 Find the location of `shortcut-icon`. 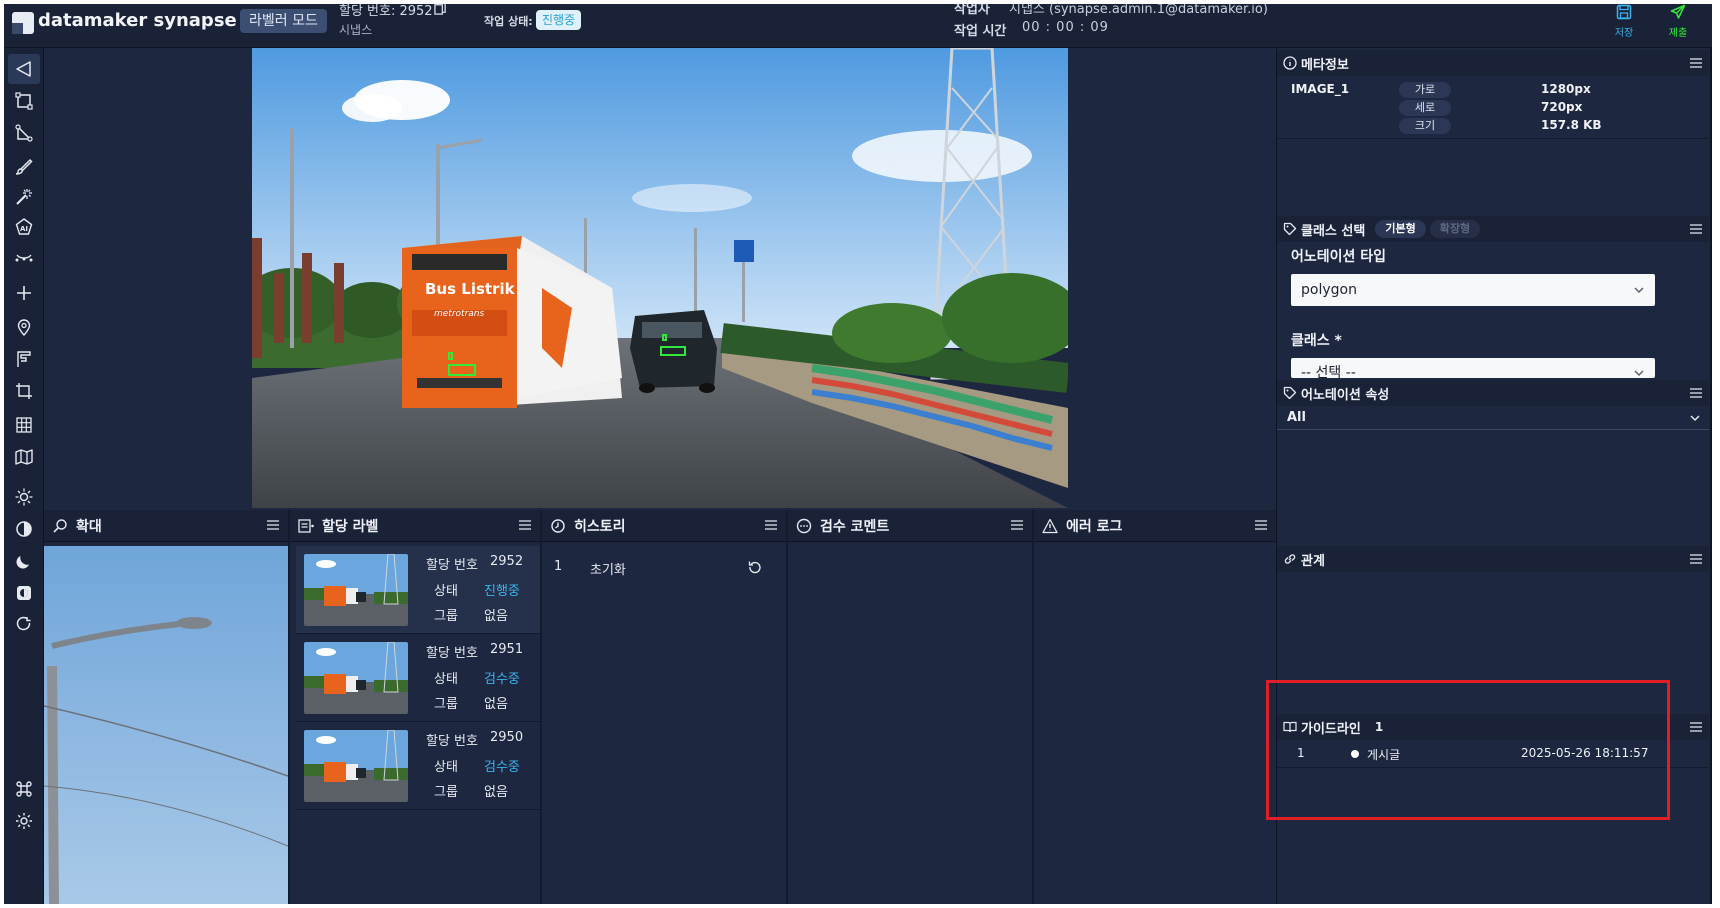

shortcut-icon is located at coordinates (24, 789).